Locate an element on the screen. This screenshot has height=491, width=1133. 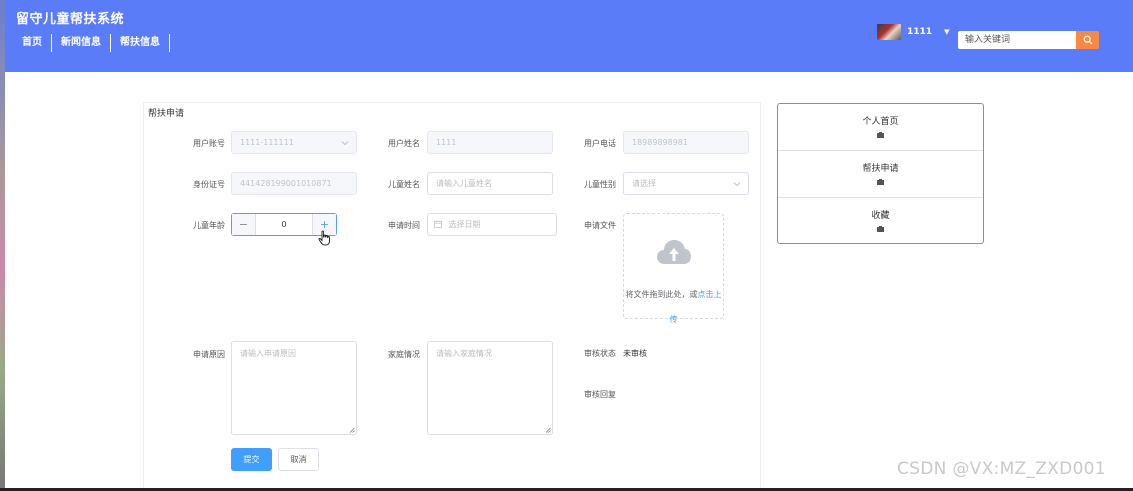
review-reply-label: 审核回复 is located at coordinates (600, 394).